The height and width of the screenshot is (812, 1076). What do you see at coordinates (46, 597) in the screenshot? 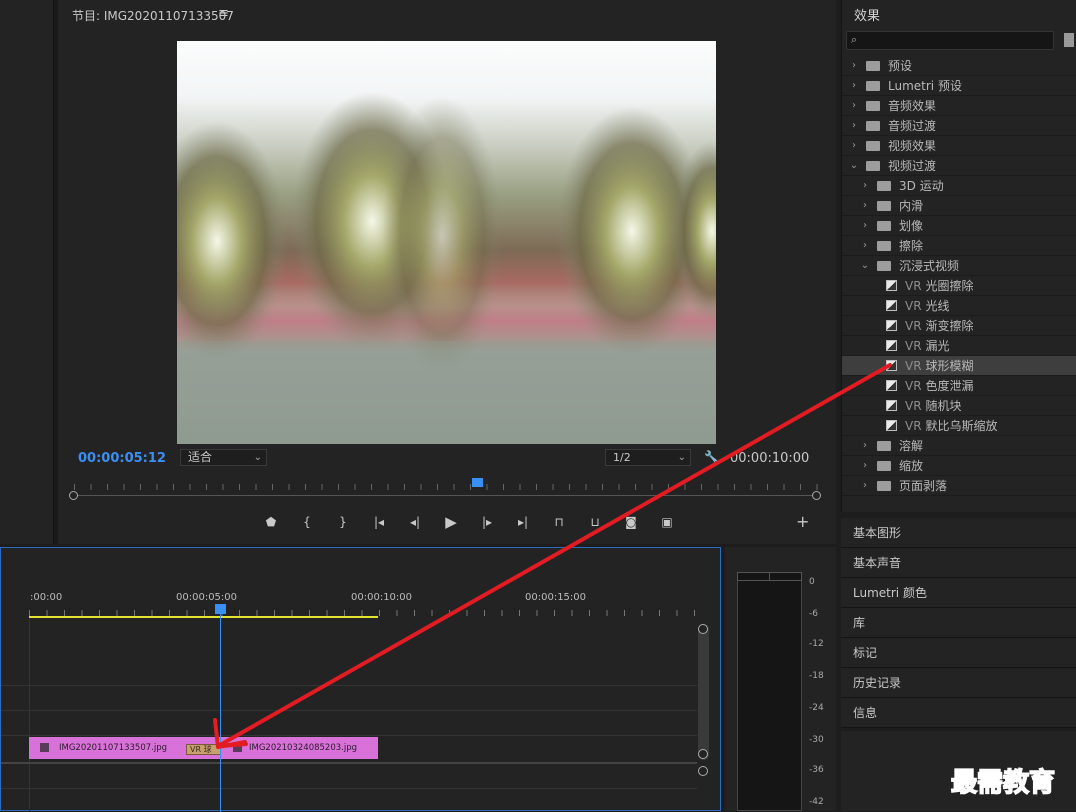
I see `ruler-label: :00:00` at bounding box center [46, 597].